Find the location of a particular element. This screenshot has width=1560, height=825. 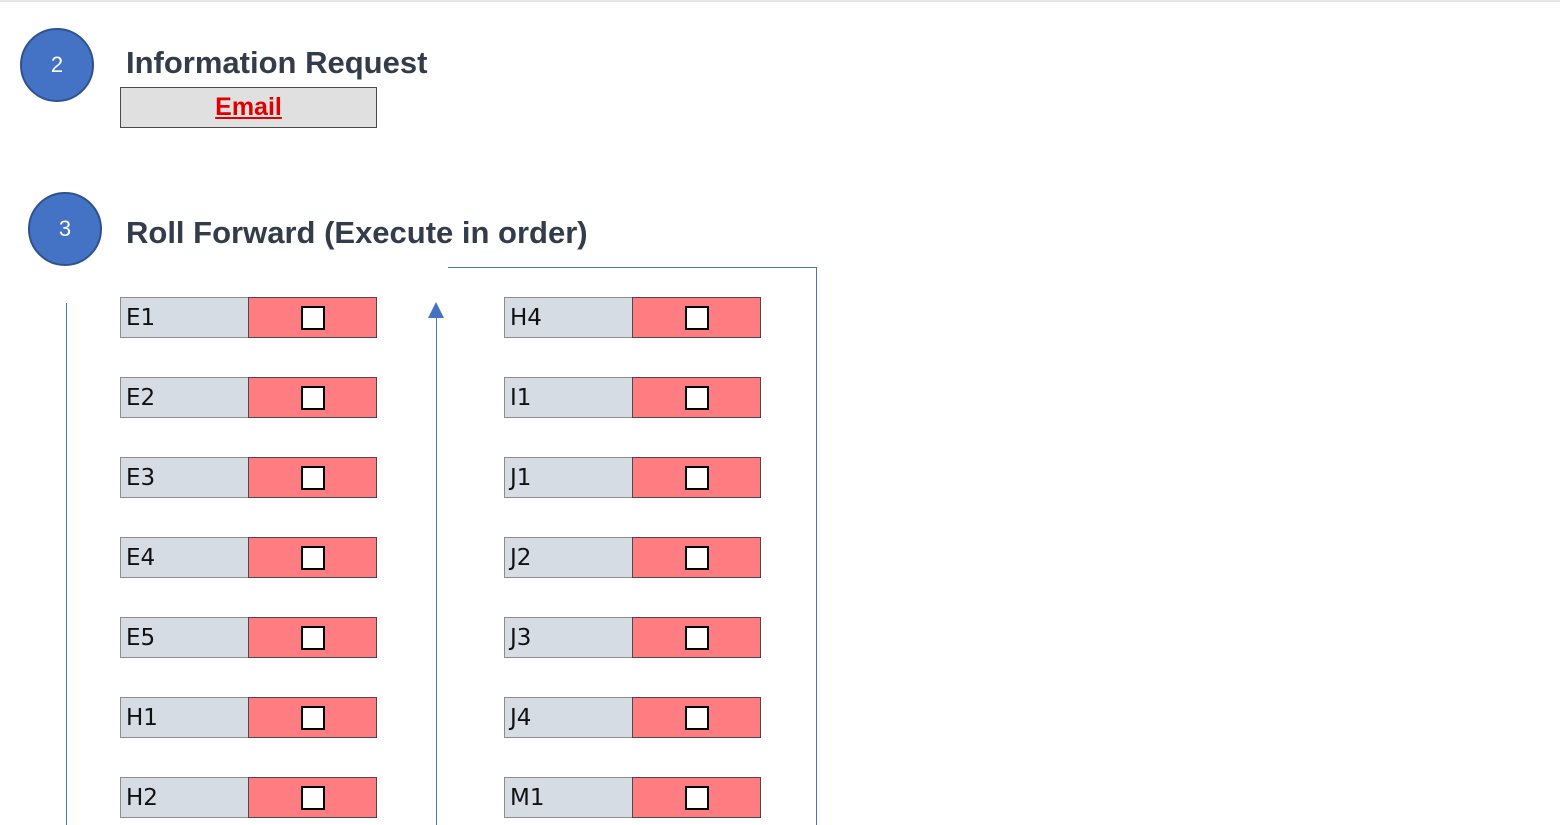

roll-forward-title: Roll Forward (Execute in order) is located at coordinates (357, 232).